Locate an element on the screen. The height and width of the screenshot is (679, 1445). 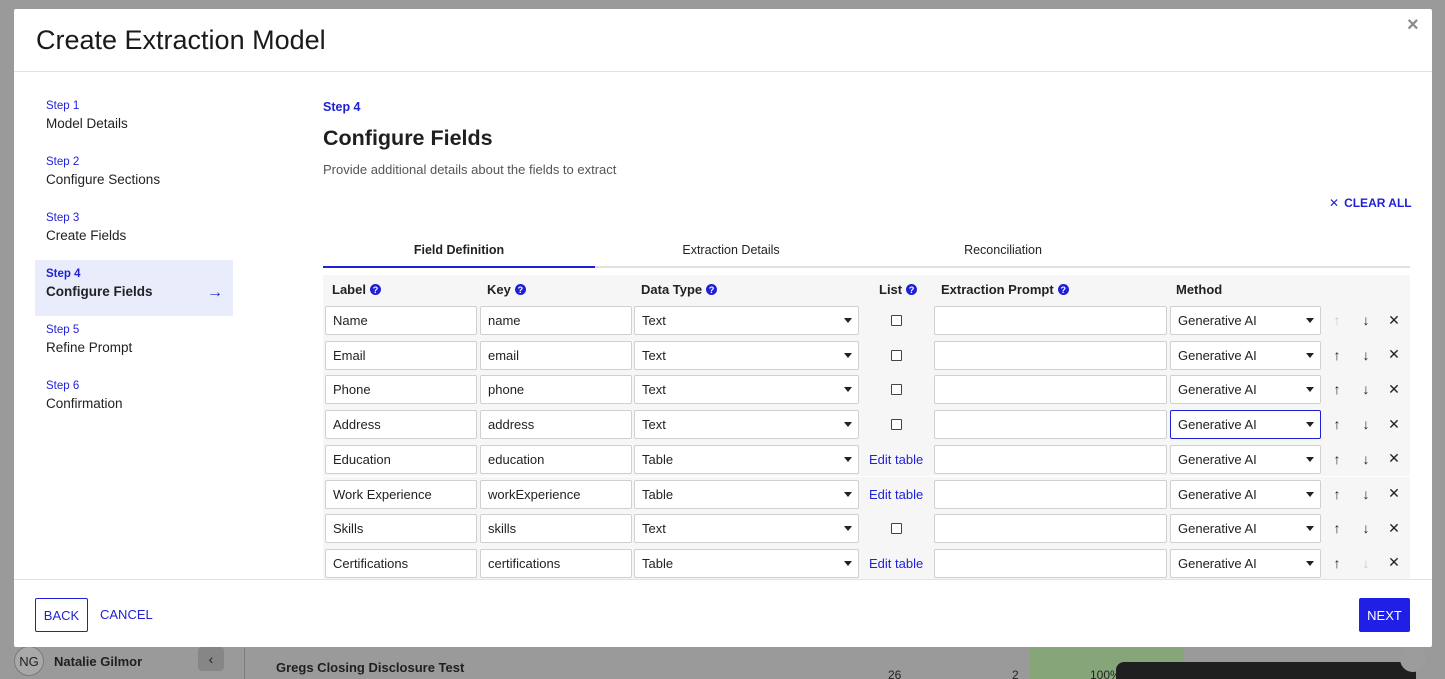
label-input: Work Experience is located at coordinates (401, 494).